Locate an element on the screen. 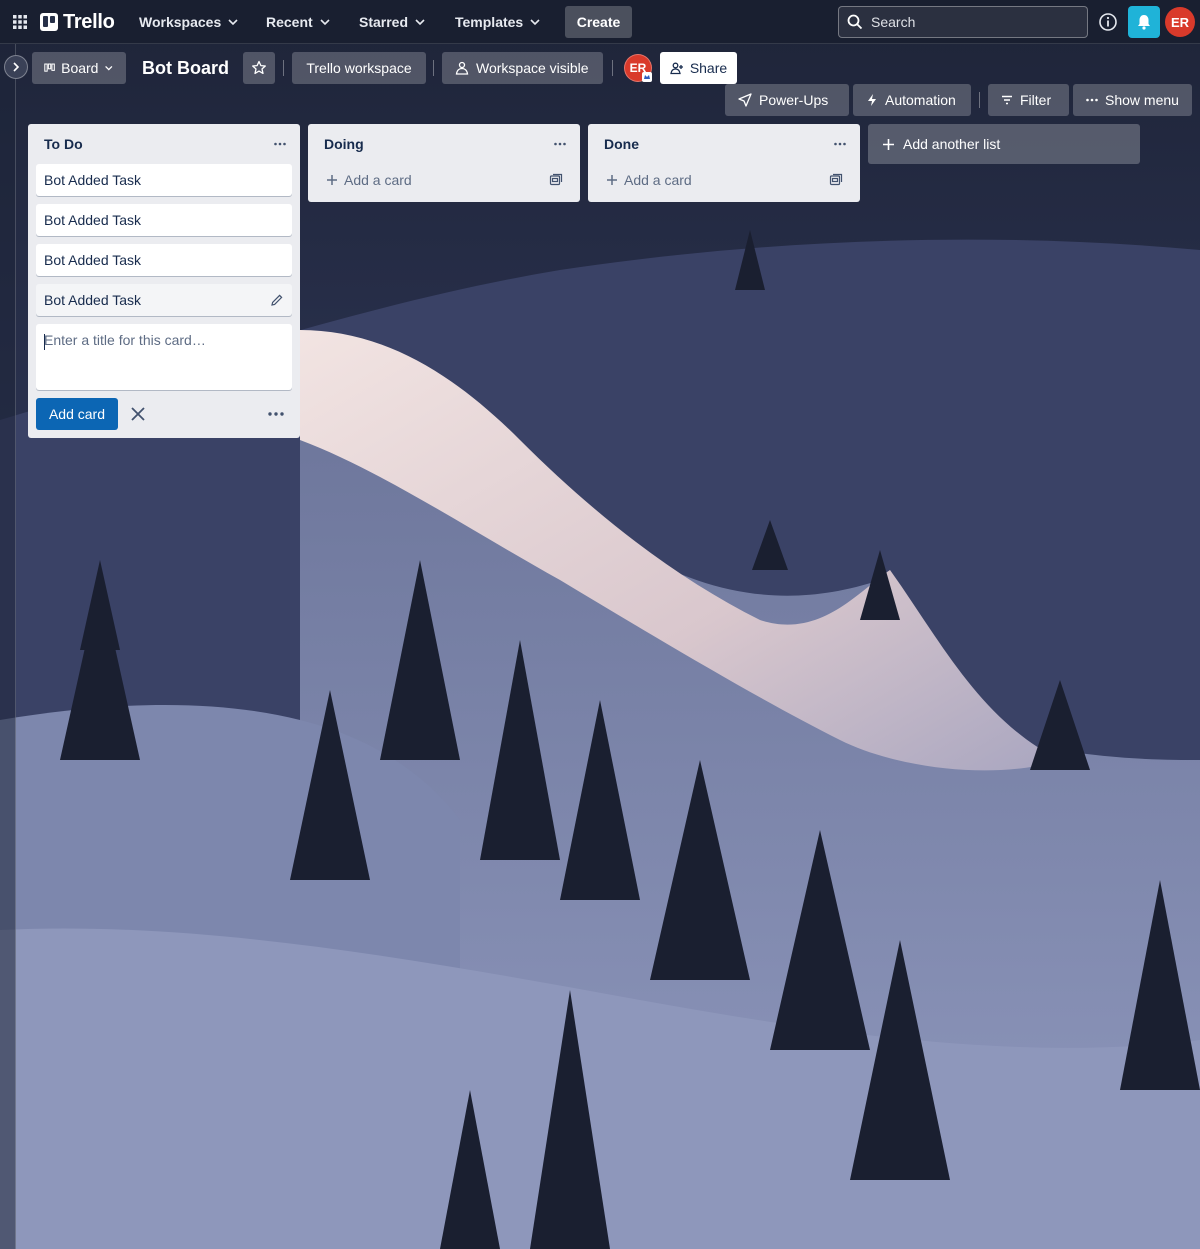 This screenshot has height=1249, width=1200. share-button: Share is located at coordinates (698, 68).